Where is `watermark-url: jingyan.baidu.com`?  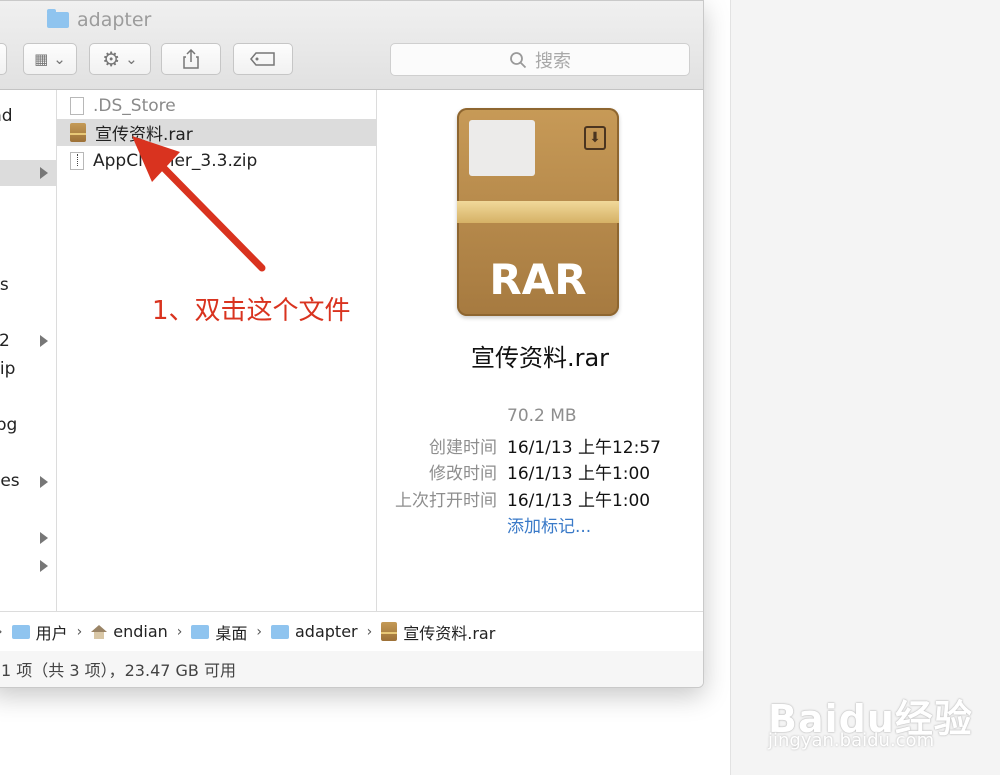 watermark-url: jingyan.baidu.com is located at coordinates (851, 740).